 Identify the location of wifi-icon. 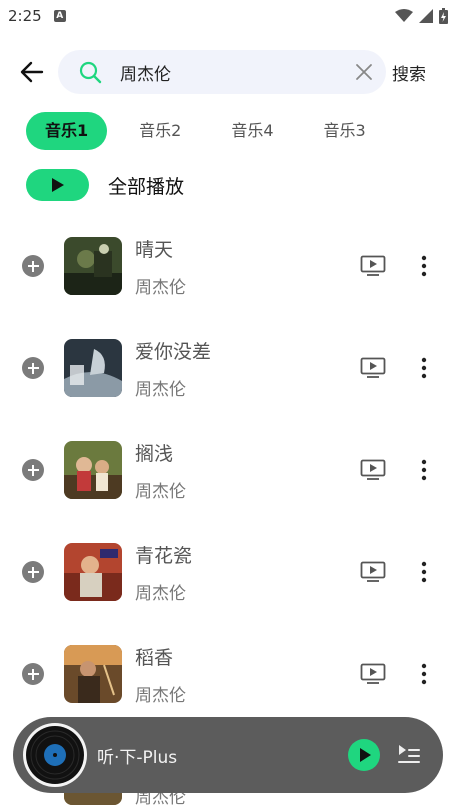
(404, 15).